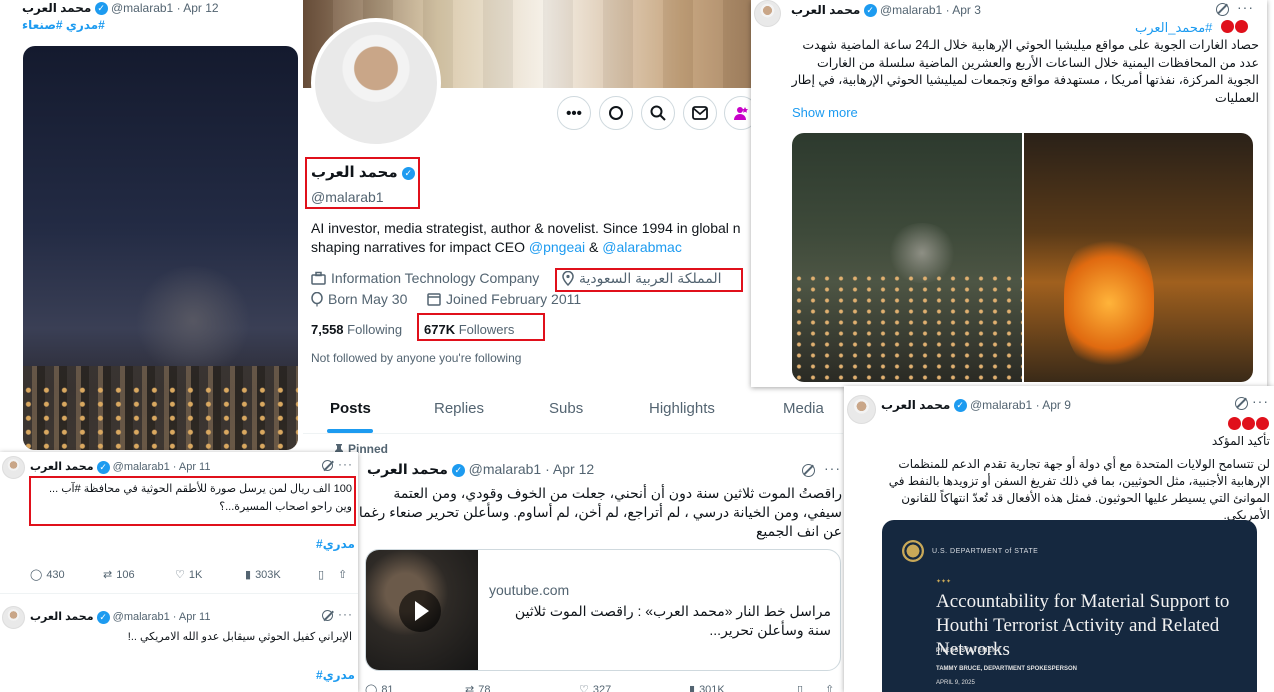  Describe the element at coordinates (514, 299) in the screenshot. I see `profile-joined: Joined February 2011` at that location.